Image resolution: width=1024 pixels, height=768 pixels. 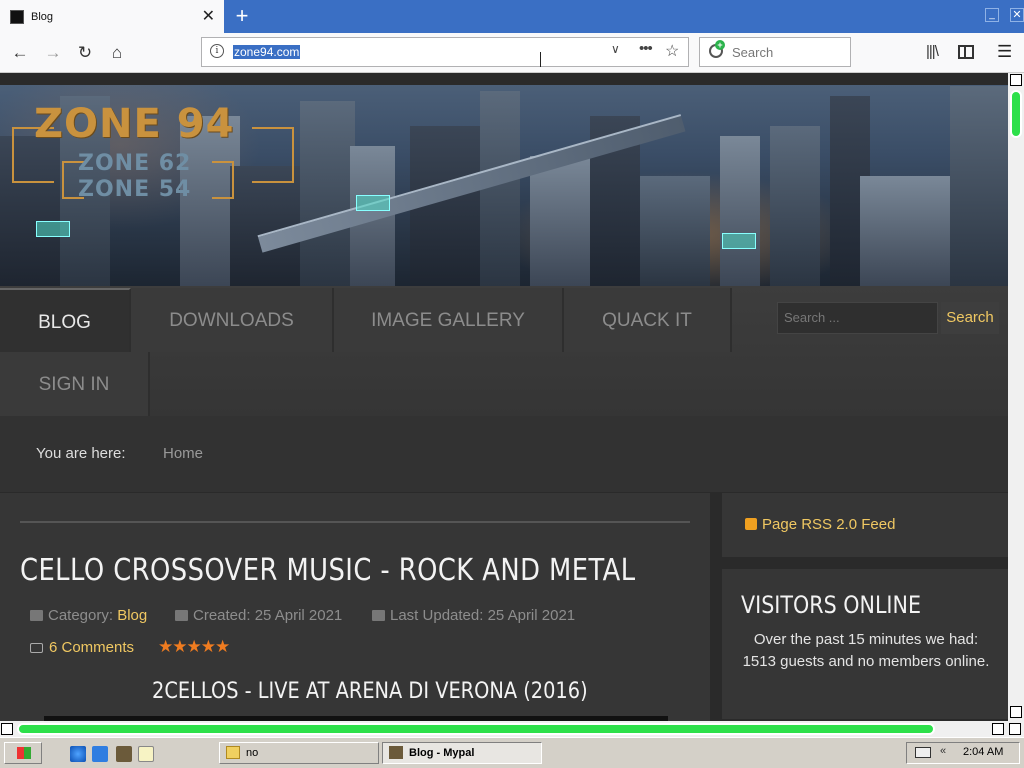 What do you see at coordinates (370, 691) in the screenshot?
I see `video-title: 2CELLOS - LIVE AT ARENA DI VERONA (2016)` at bounding box center [370, 691].